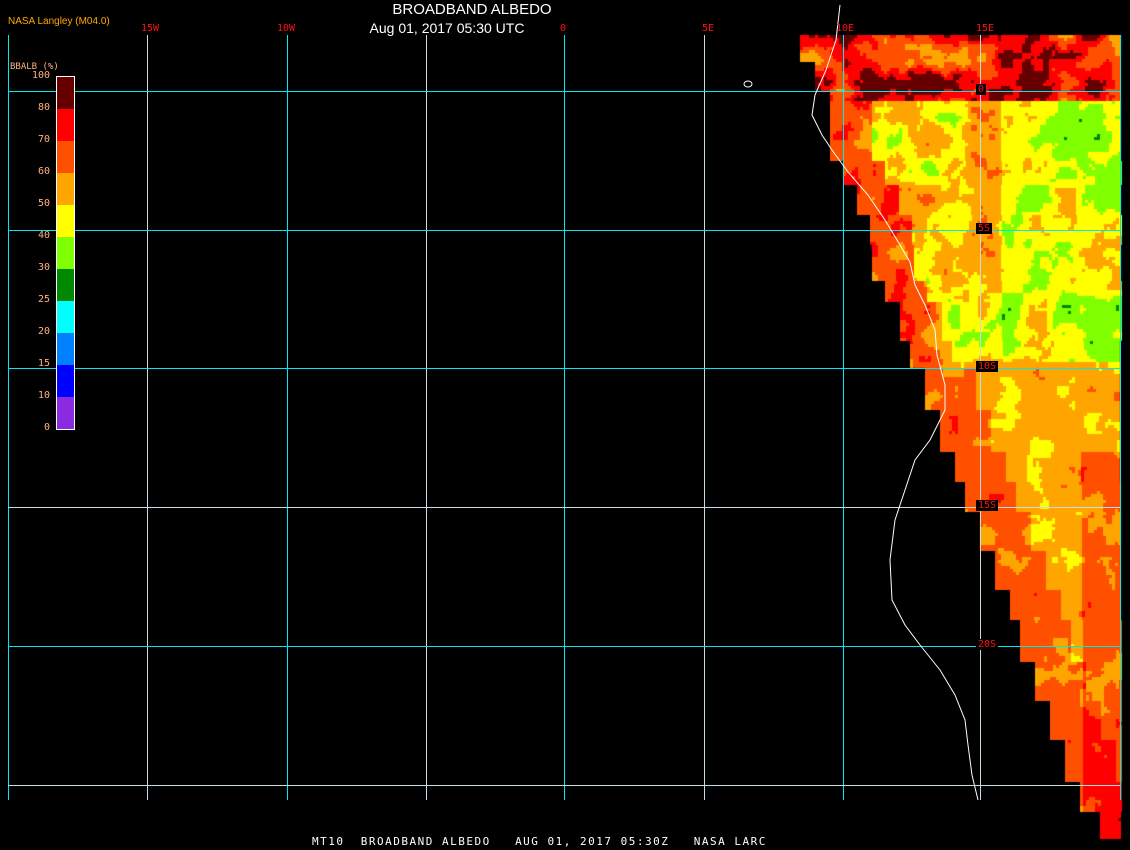  Describe the element at coordinates (43, 363) in the screenshot. I see `colorbar-label: 15` at that location.